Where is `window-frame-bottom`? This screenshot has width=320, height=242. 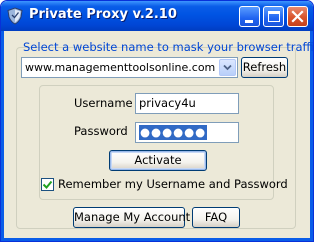 window-frame-bottom is located at coordinates (157, 239).